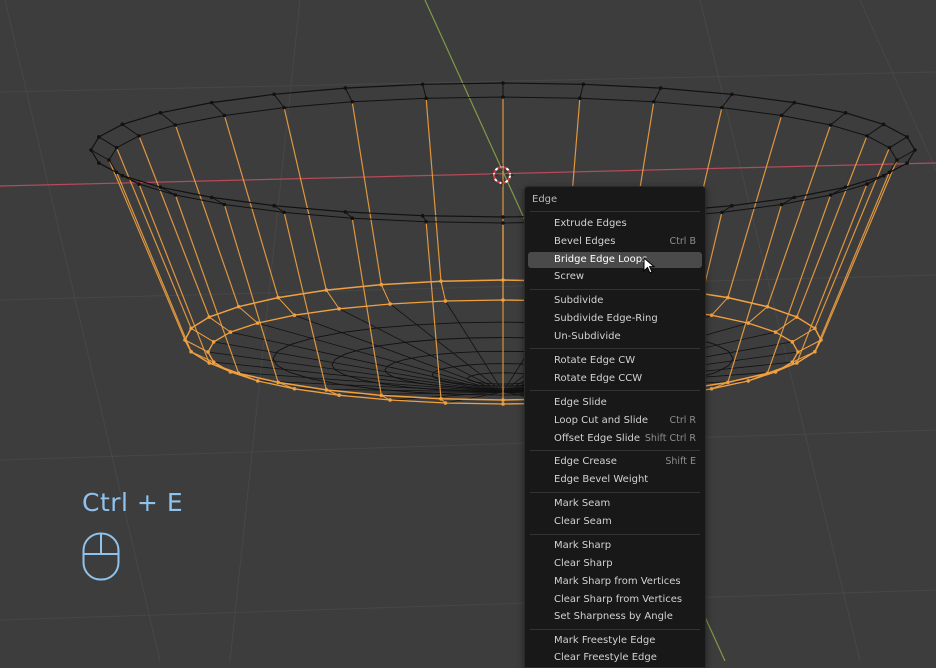  Describe the element at coordinates (605, 657) in the screenshot. I see `menu-item-label: Clear Freestyle Edge` at that location.